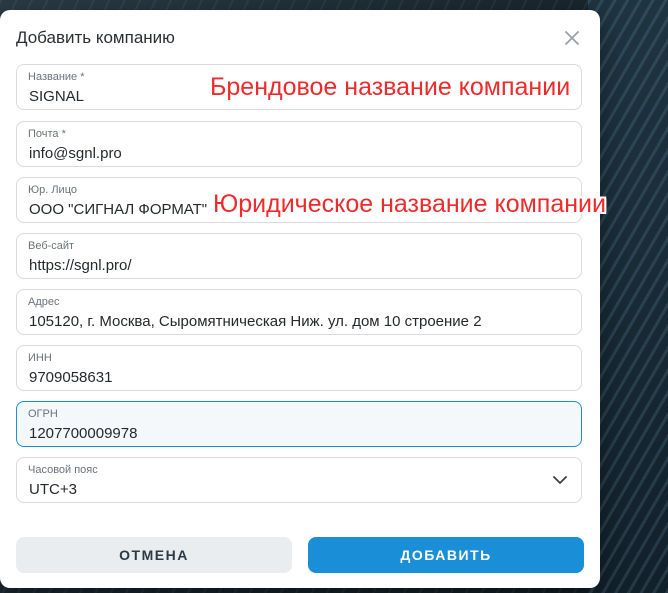  What do you see at coordinates (560, 480) in the screenshot?
I see `chevron-down-icon` at bounding box center [560, 480].